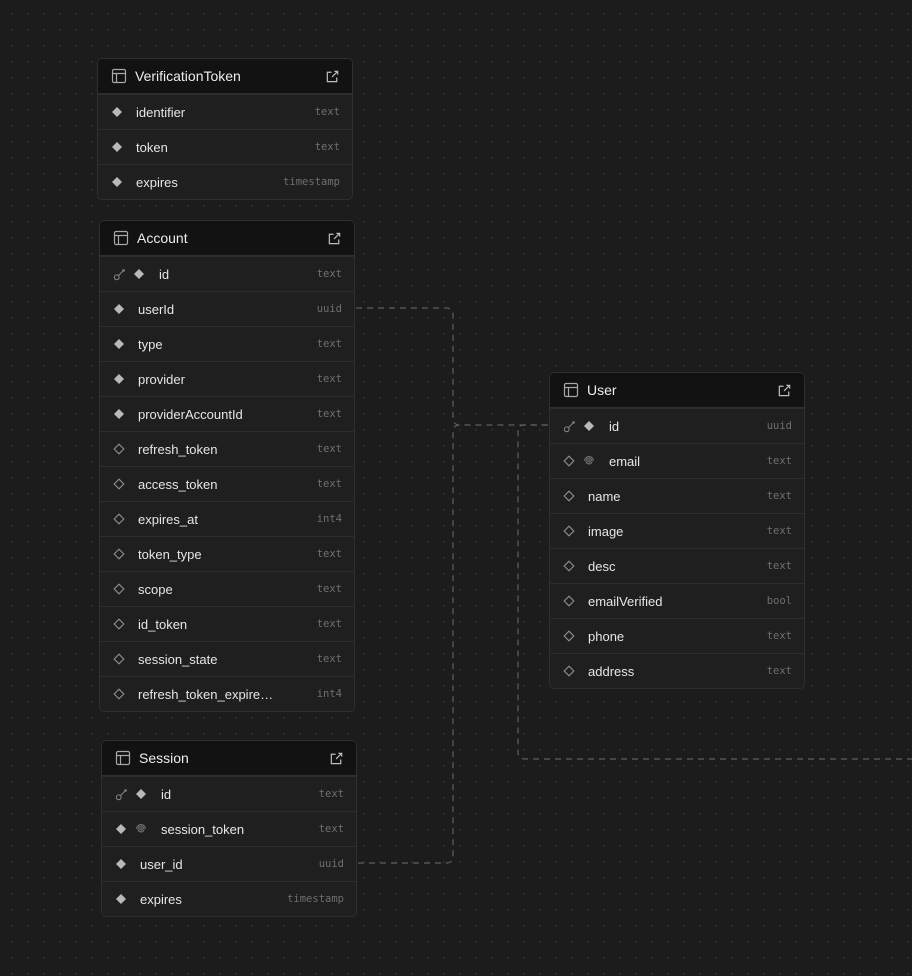 This screenshot has width=912, height=976. Describe the element at coordinates (227, 343) in the screenshot. I see `column-row-type: type text` at that location.